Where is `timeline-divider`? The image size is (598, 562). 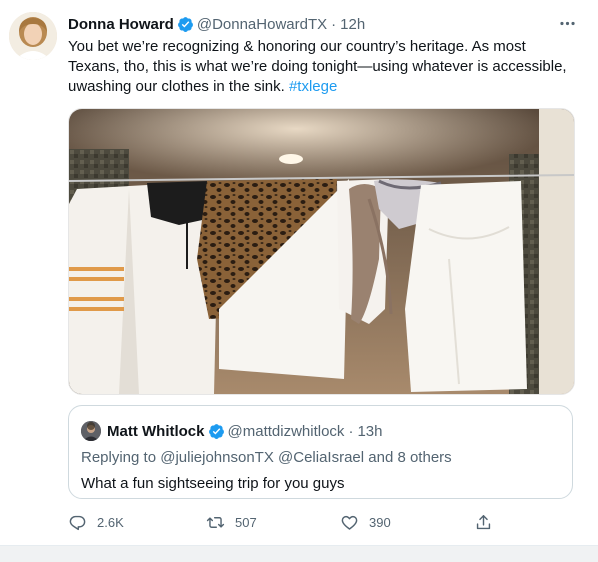
timeline-divider is located at coordinates (299, 553).